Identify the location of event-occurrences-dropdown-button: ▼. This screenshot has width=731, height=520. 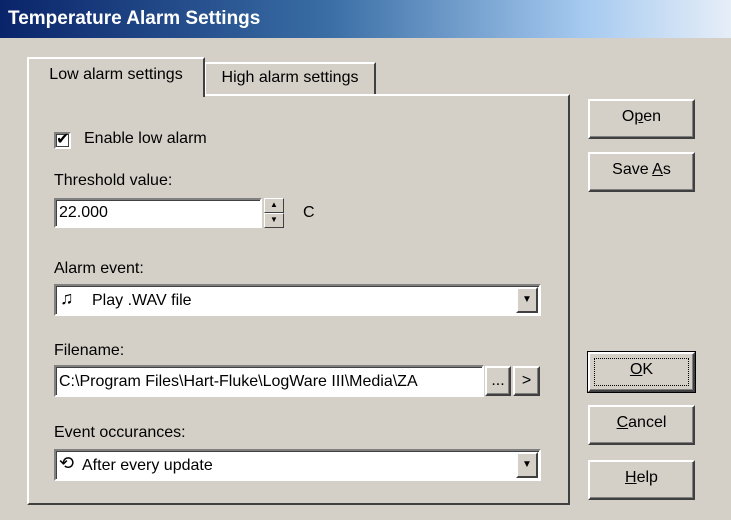
(527, 465).